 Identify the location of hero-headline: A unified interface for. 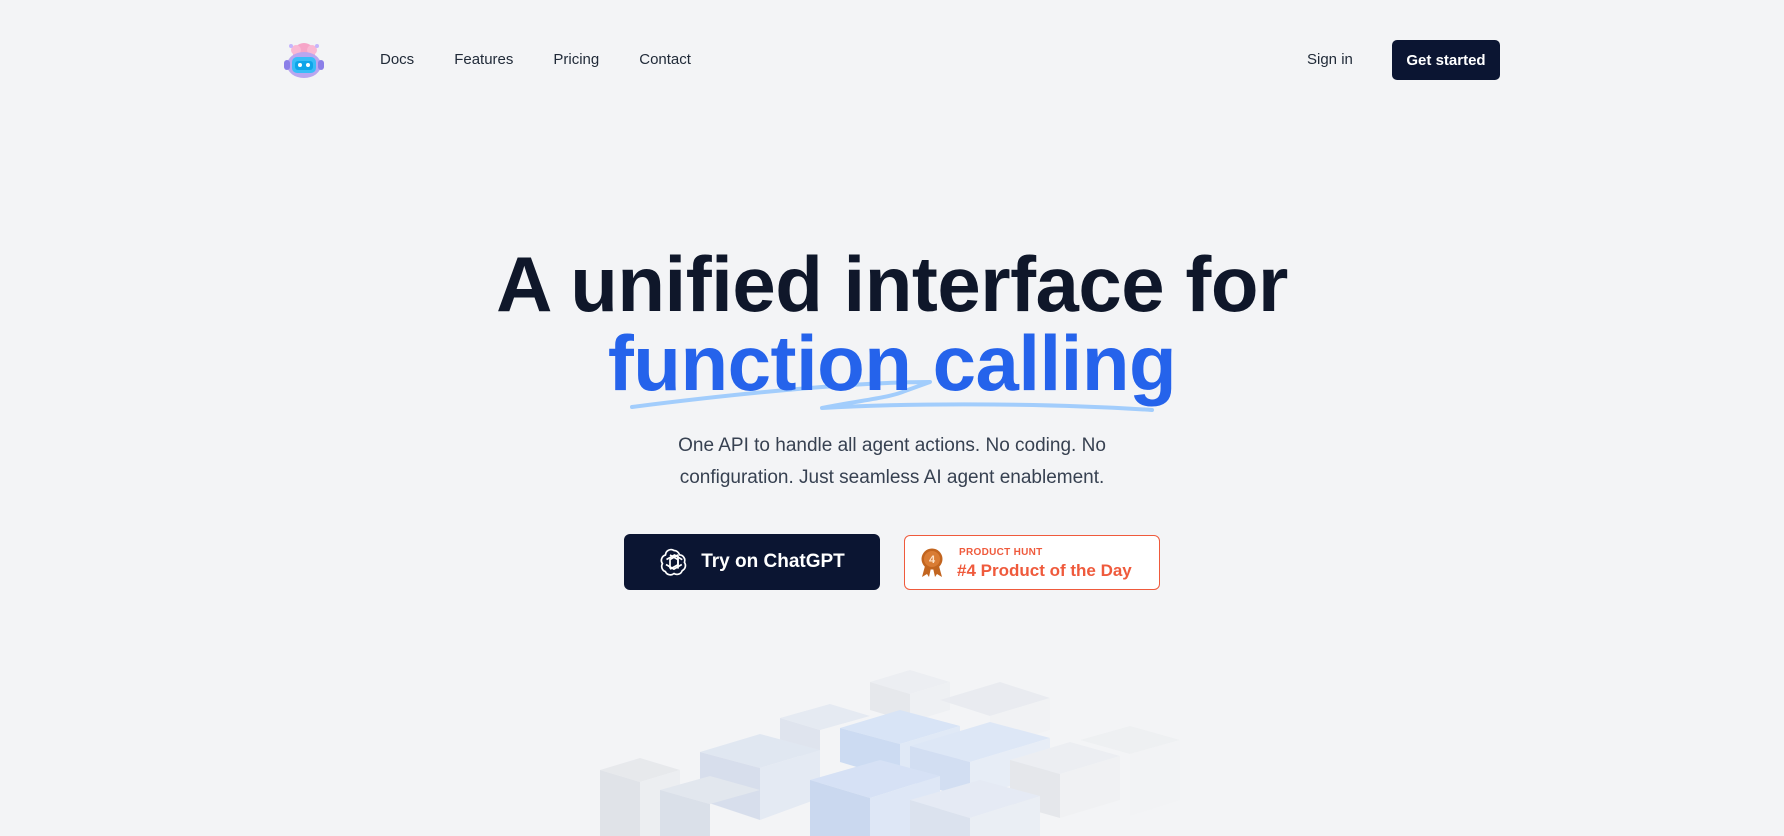
(892, 284).